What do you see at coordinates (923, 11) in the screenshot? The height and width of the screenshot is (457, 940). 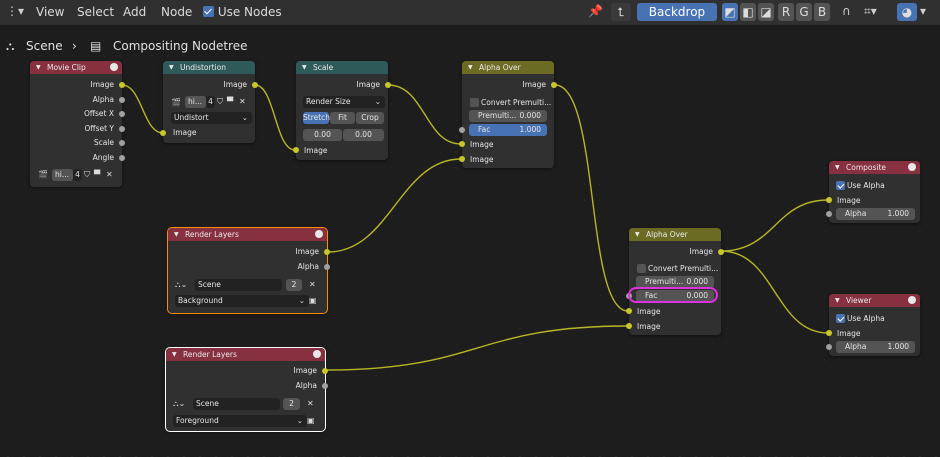 I see `overlays-dropdown-icon: ▾` at bounding box center [923, 11].